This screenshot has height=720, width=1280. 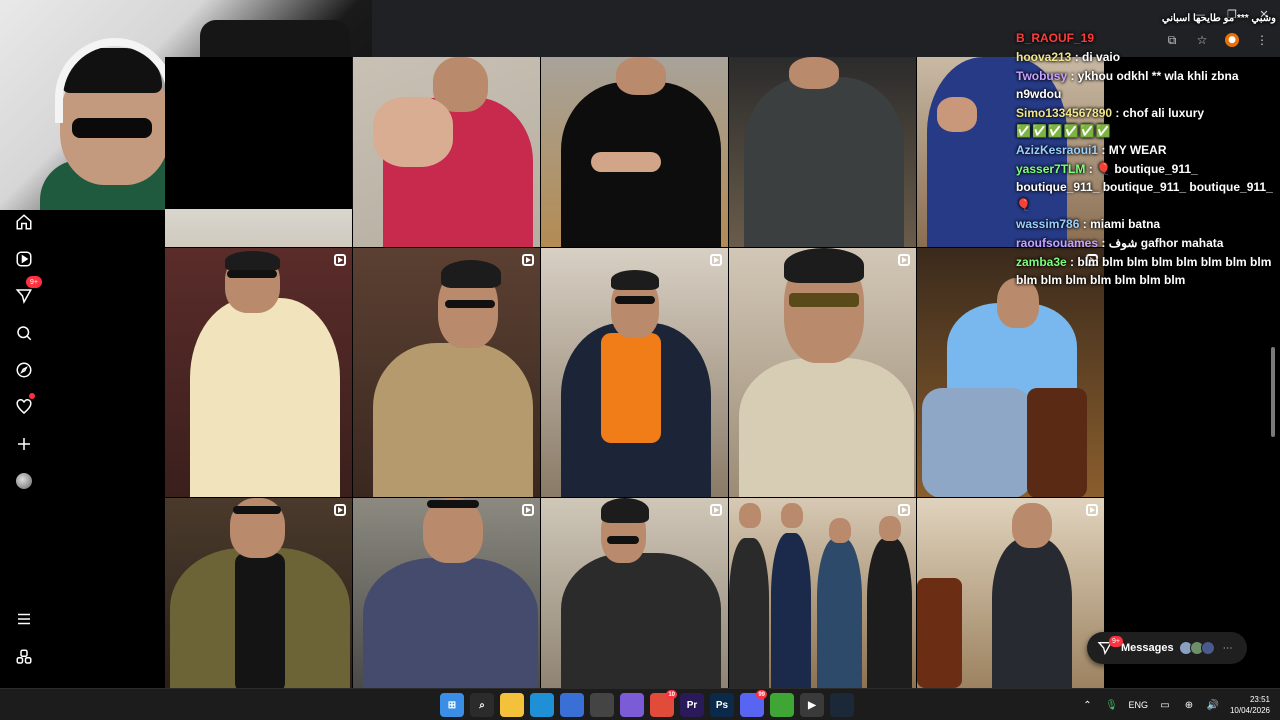 What do you see at coordinates (27, 292) in the screenshot?
I see `messages-icon: 9+` at bounding box center [27, 292].